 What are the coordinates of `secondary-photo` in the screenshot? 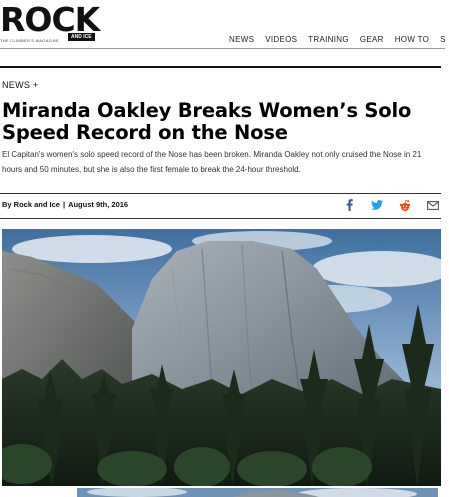 It's located at (257, 492).